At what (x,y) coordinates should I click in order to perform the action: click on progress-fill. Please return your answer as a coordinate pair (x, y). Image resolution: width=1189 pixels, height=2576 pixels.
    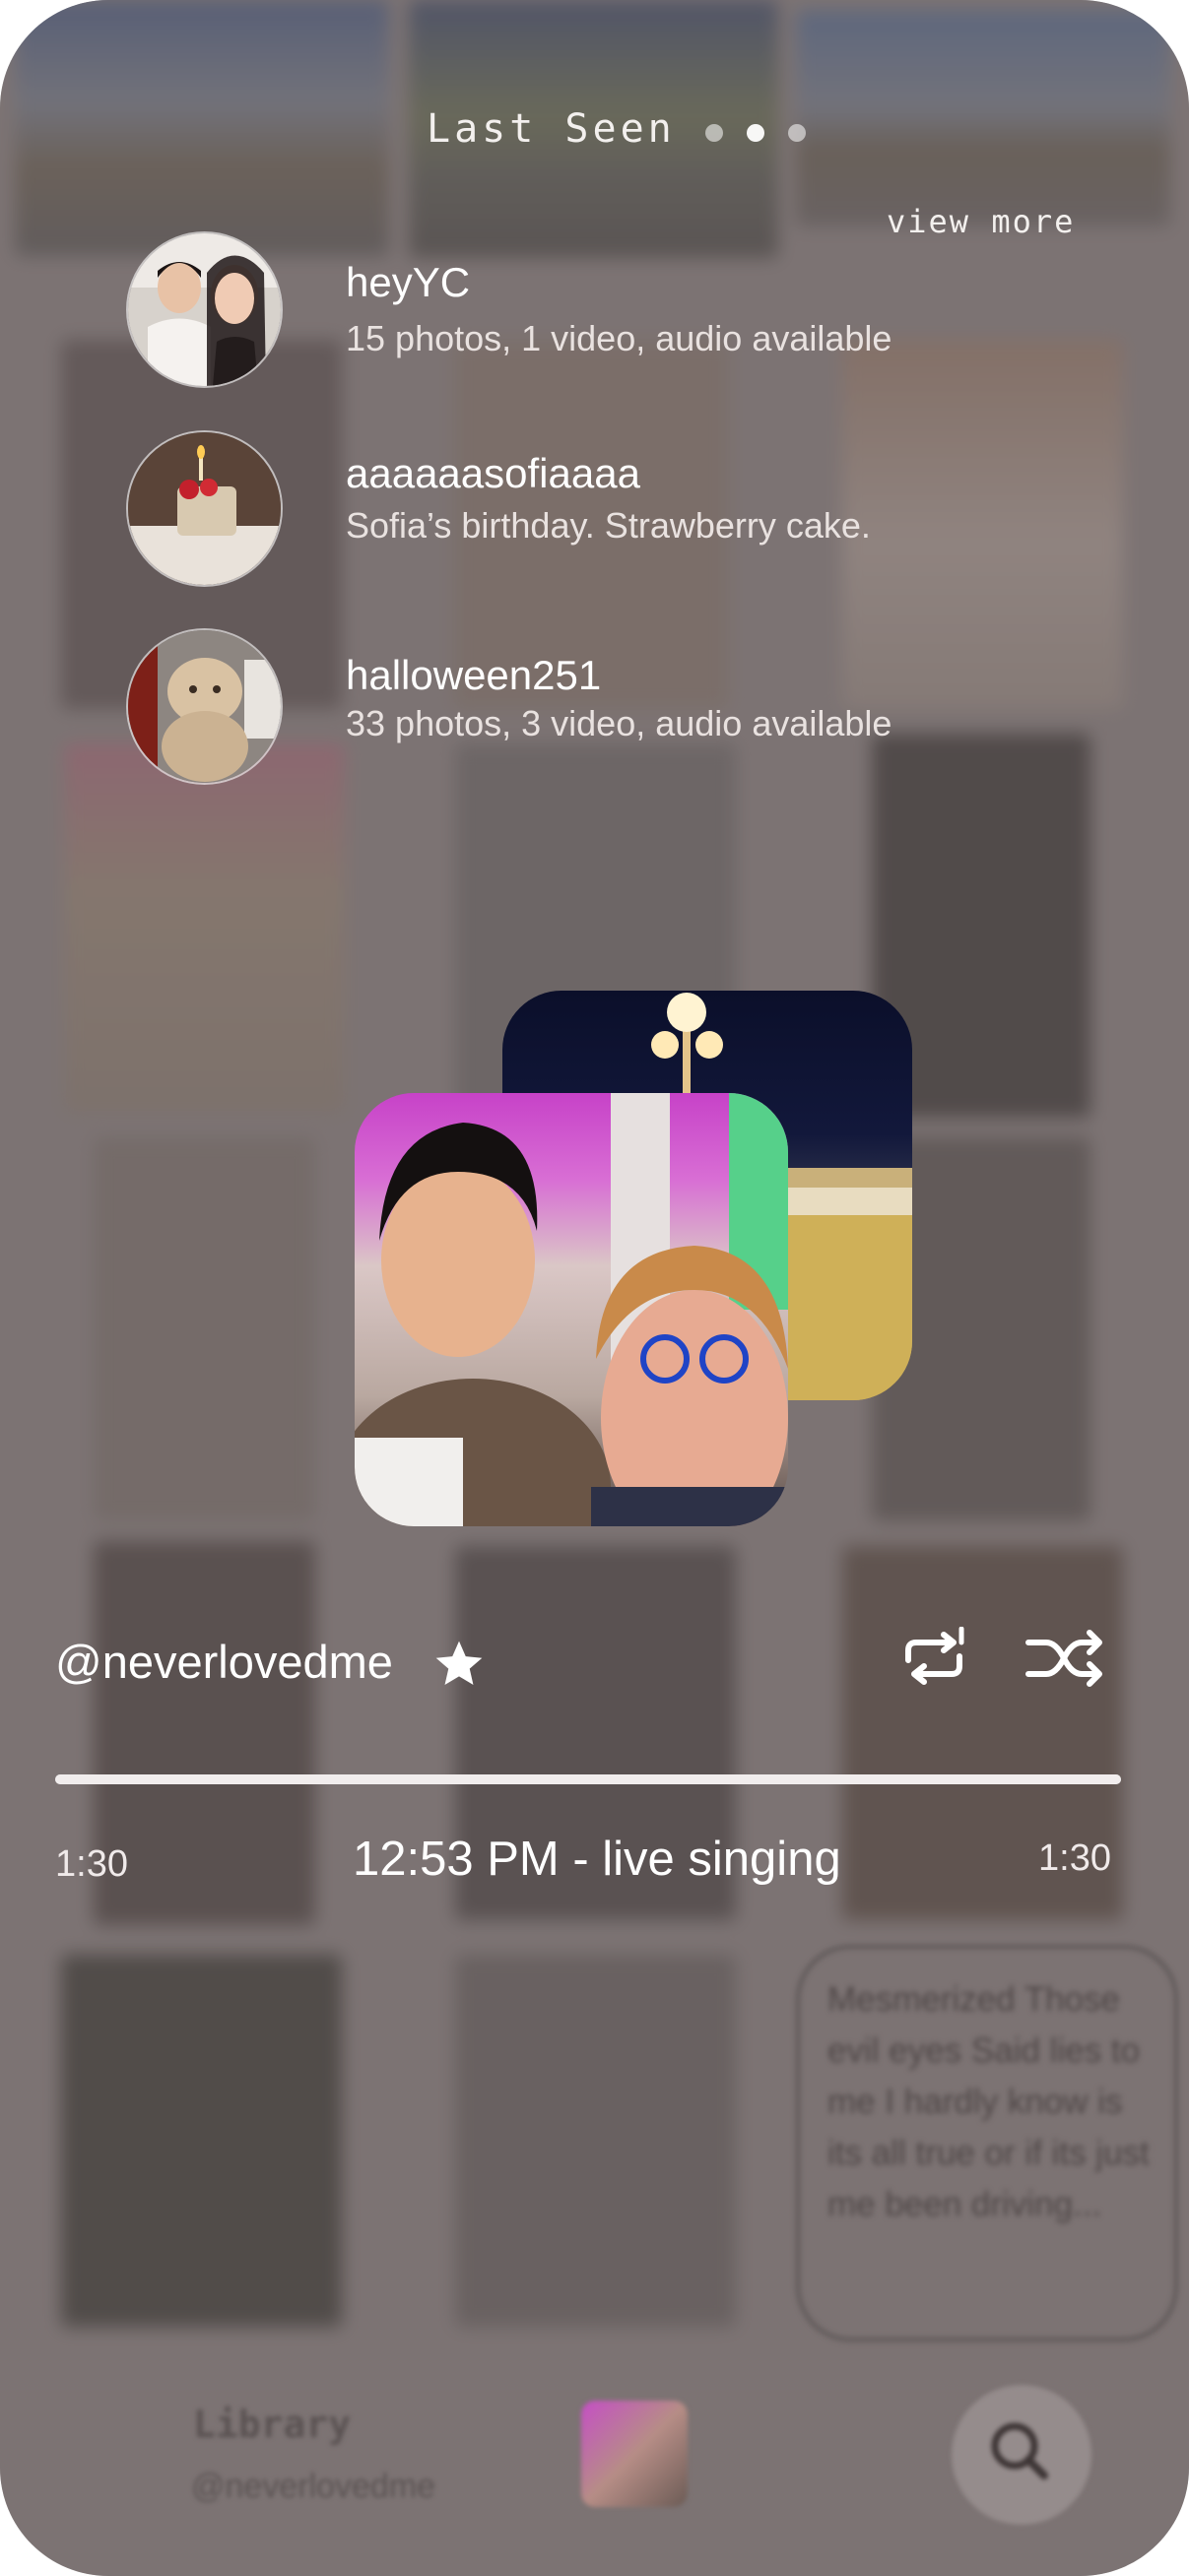
    Looking at the image, I should click on (588, 1779).